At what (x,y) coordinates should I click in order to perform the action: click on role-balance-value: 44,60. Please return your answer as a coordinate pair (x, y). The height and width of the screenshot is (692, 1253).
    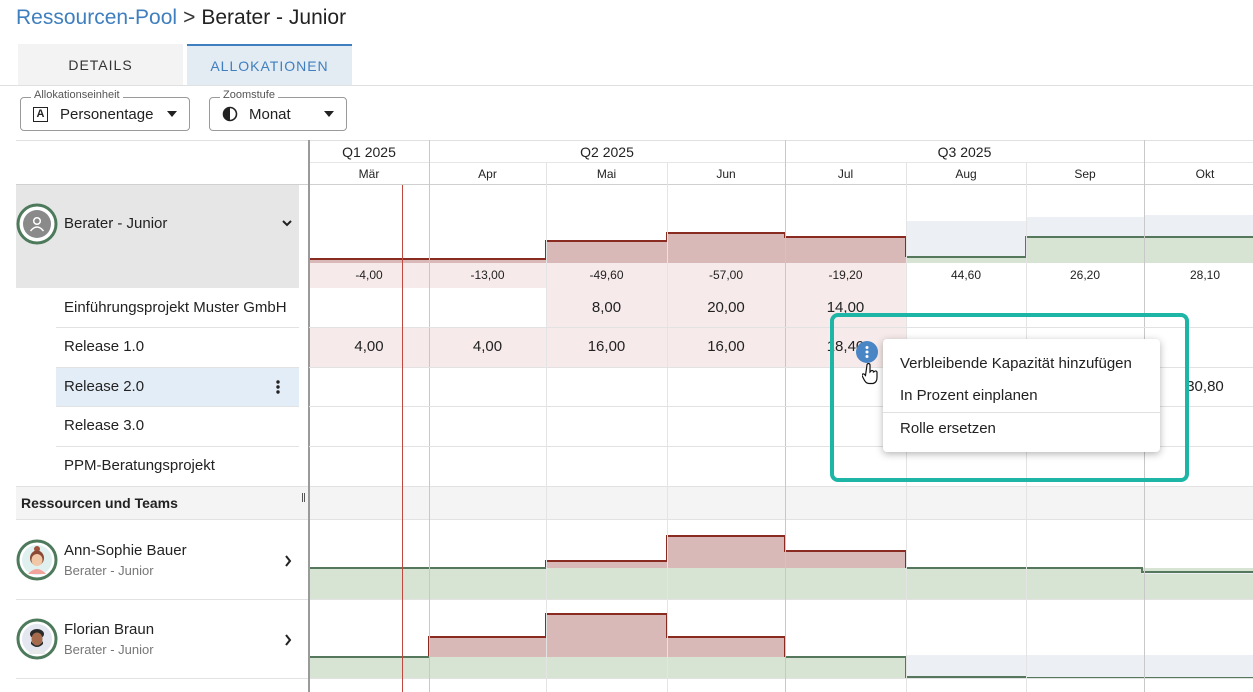
    Looking at the image, I should click on (966, 275).